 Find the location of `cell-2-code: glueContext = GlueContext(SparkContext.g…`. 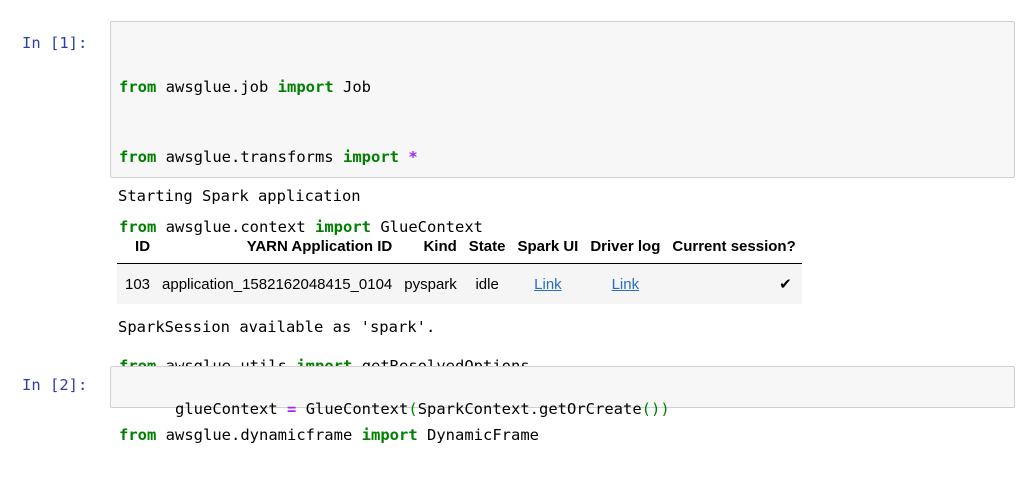

cell-2-code: glueContext = GlueContext(SparkContext.g… is located at coordinates (394, 410).